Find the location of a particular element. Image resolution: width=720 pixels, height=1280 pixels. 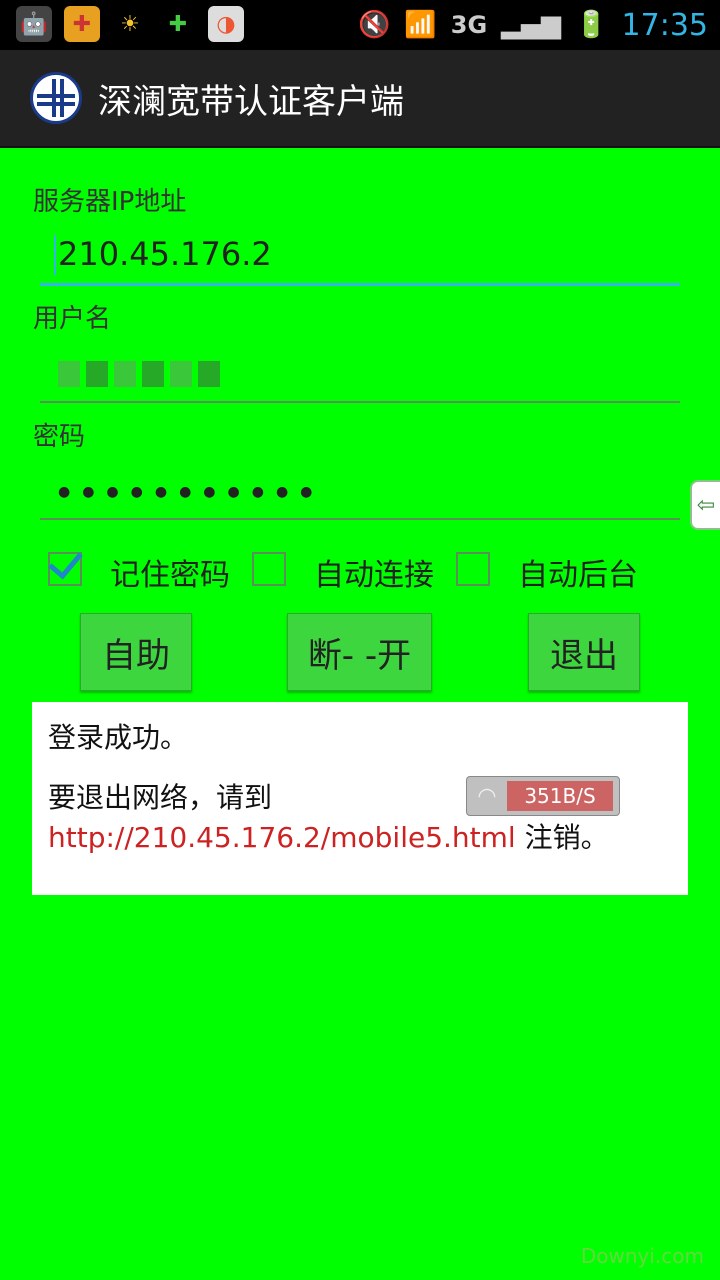

options-row: 记住密码 自动连接 自动后台 is located at coordinates (366, 570).